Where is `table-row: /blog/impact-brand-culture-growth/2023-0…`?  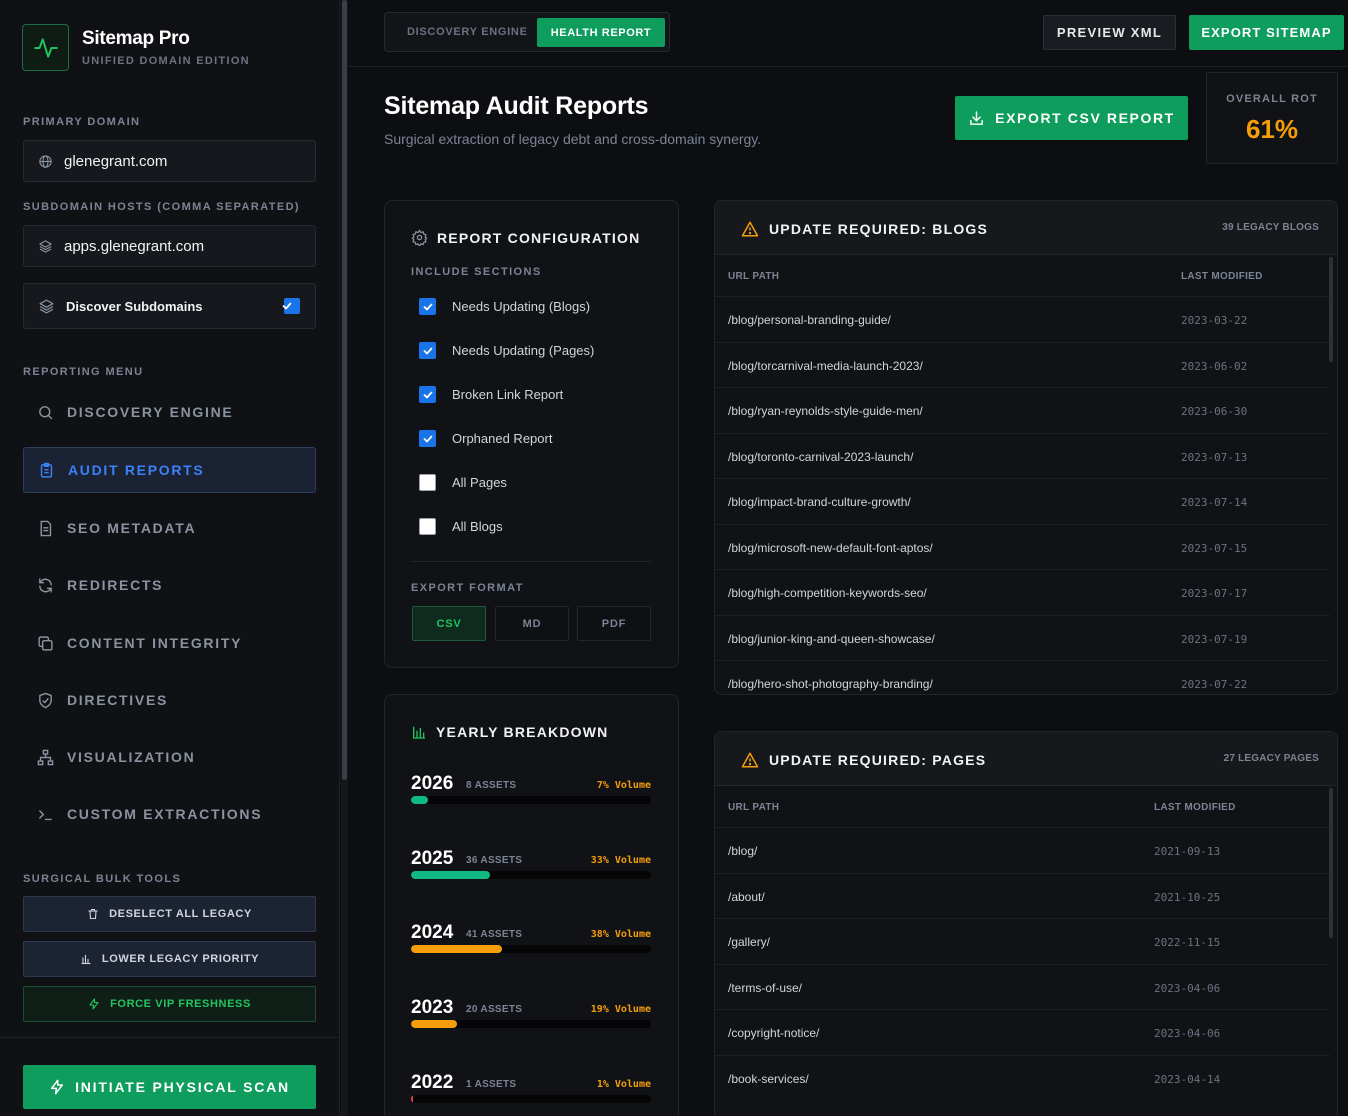 table-row: /blog/impact-brand-culture-growth/2023-0… is located at coordinates (1022, 501).